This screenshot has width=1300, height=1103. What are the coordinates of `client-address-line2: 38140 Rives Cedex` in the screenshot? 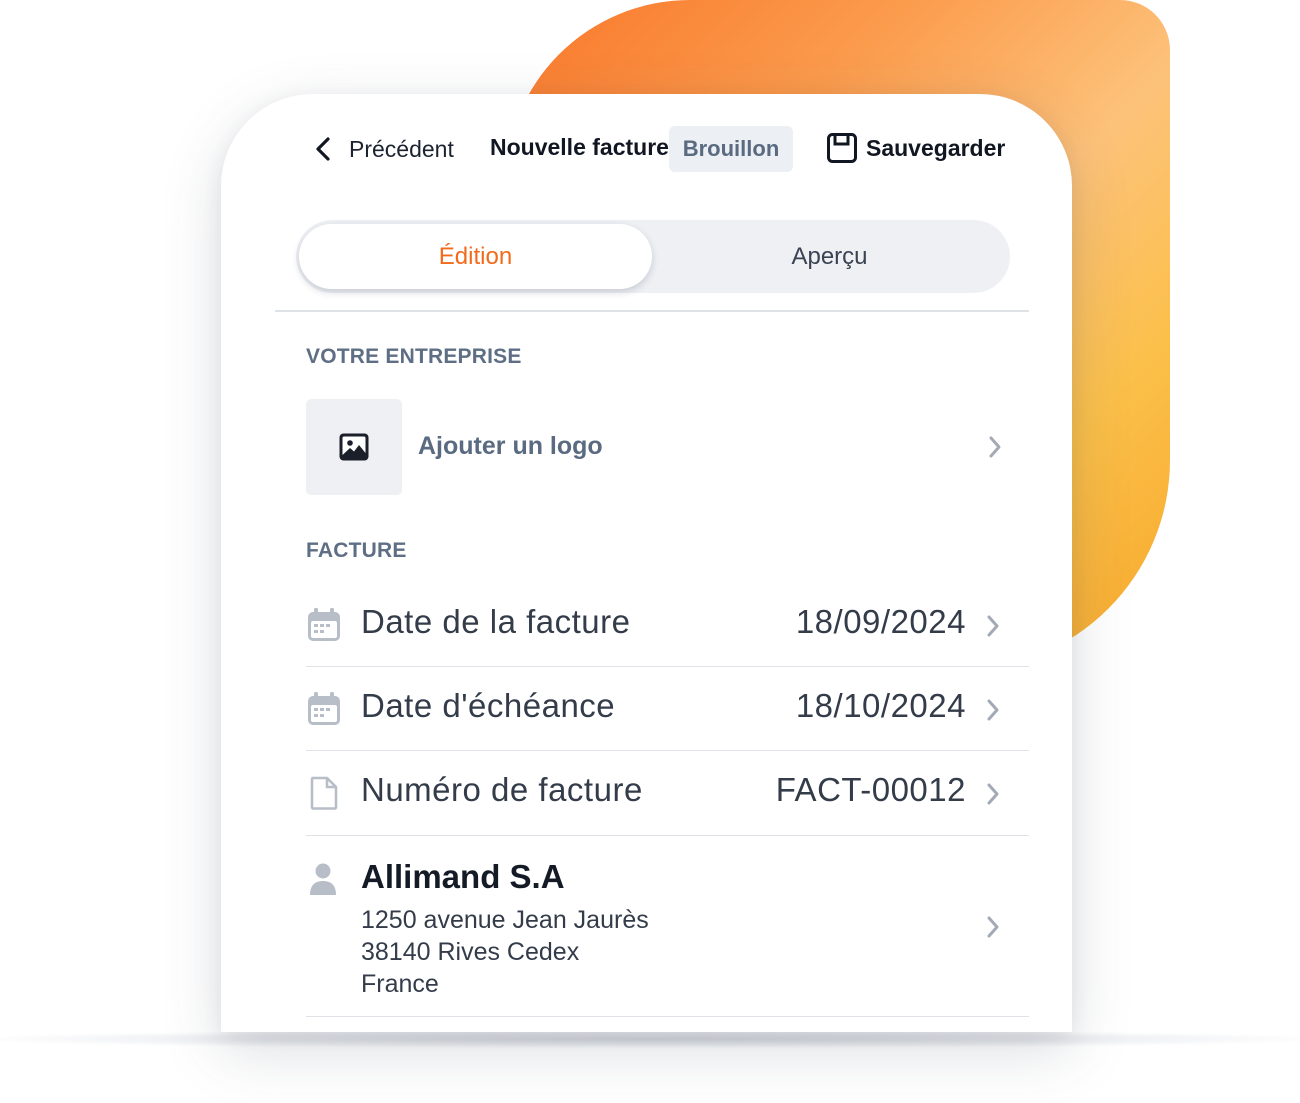 It's located at (470, 952).